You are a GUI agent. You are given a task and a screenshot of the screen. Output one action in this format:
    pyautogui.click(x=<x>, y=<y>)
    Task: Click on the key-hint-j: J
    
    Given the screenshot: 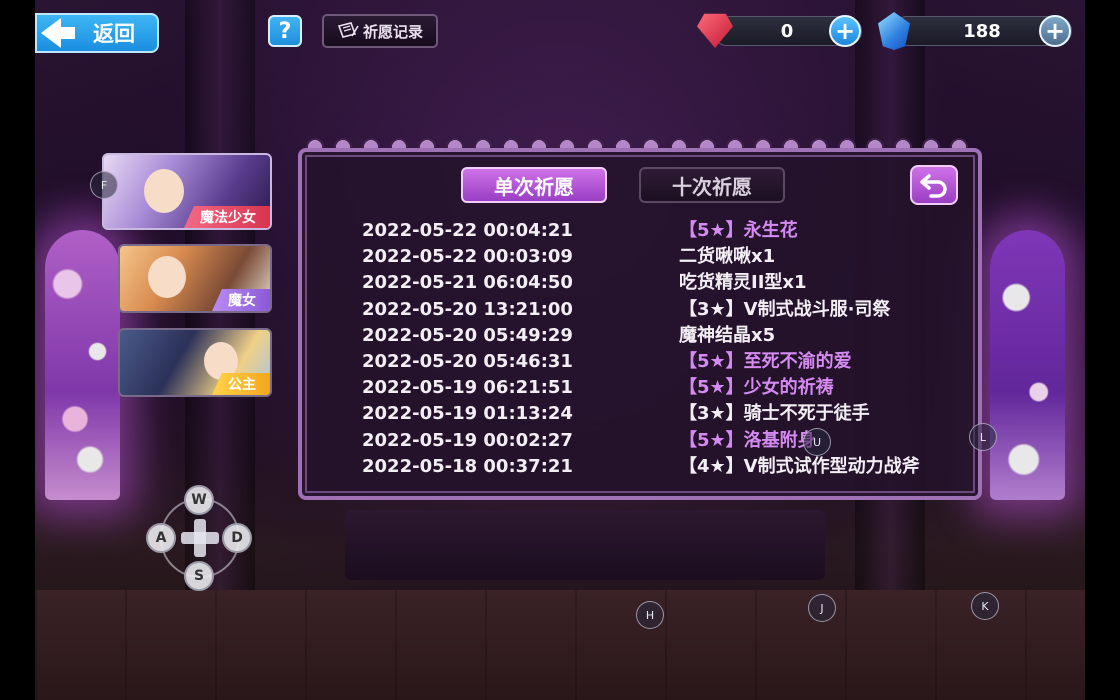 What is the action you would take?
    pyautogui.click(x=822, y=608)
    